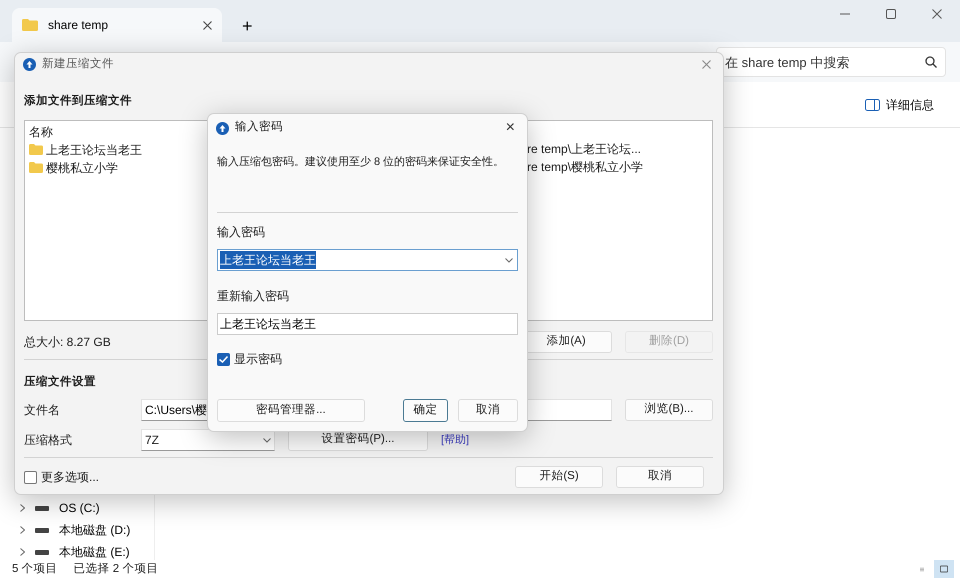 This screenshot has width=960, height=580. I want to click on window-title: 新建压缩文件, so click(78, 64).